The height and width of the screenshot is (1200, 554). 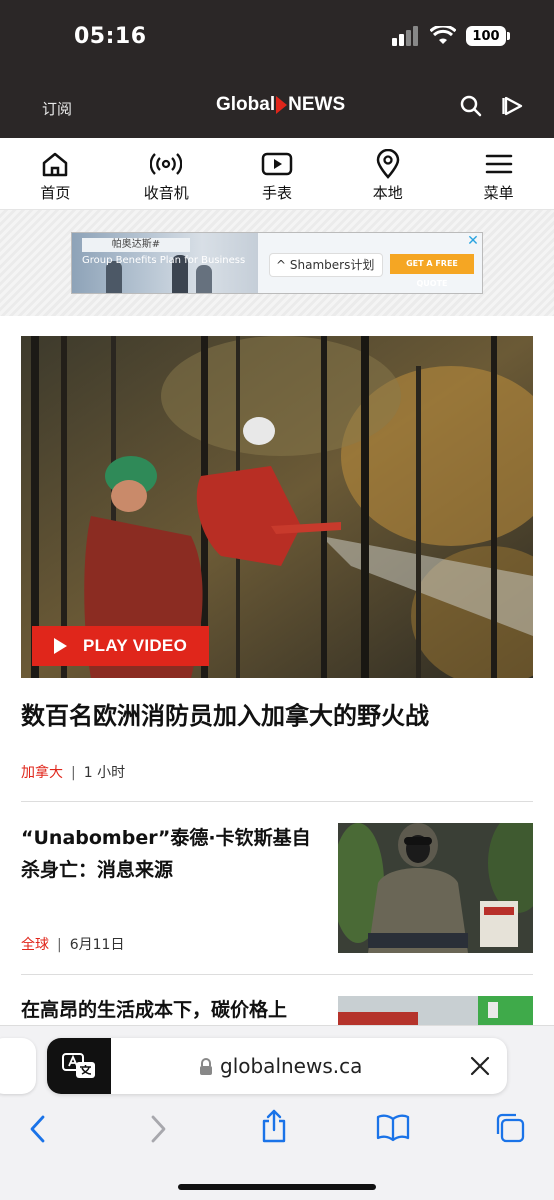 I want to click on logo-chevron-icon, so click(x=282, y=105).